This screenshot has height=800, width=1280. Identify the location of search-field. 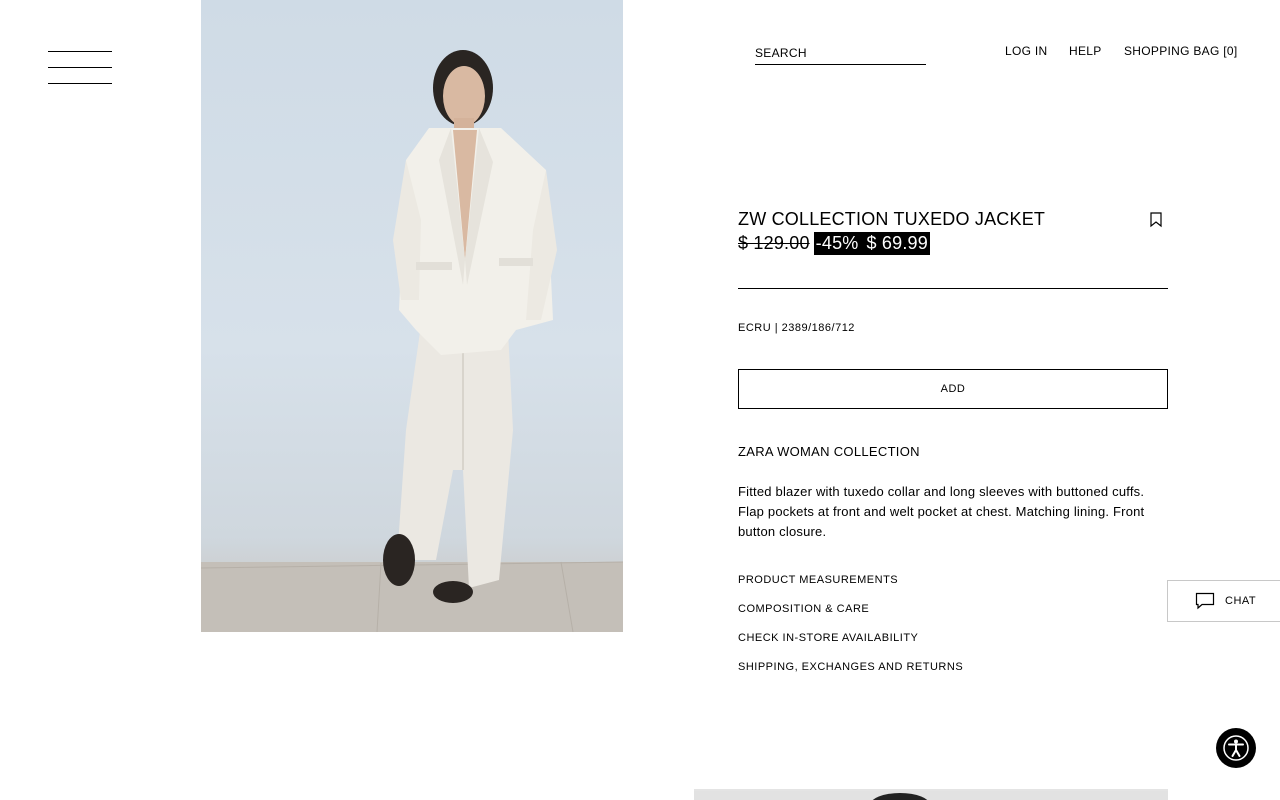
(840, 54).